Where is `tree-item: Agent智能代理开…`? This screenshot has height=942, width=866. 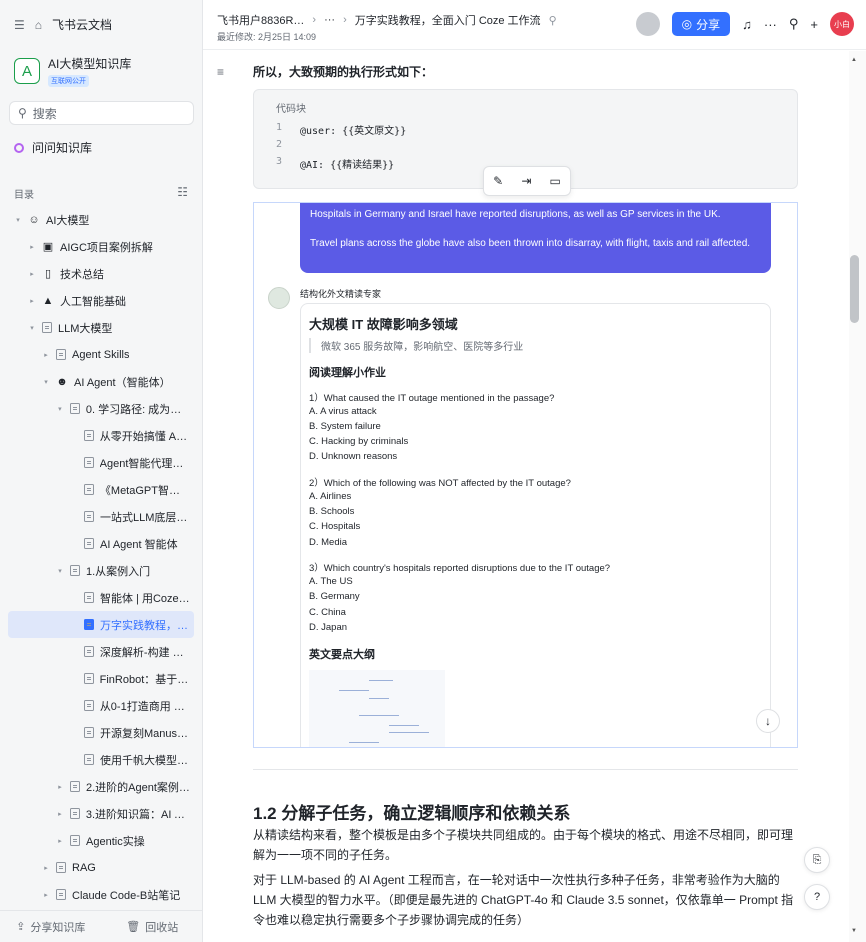
tree-item: Agent智能代理开… is located at coordinates (95, 462).